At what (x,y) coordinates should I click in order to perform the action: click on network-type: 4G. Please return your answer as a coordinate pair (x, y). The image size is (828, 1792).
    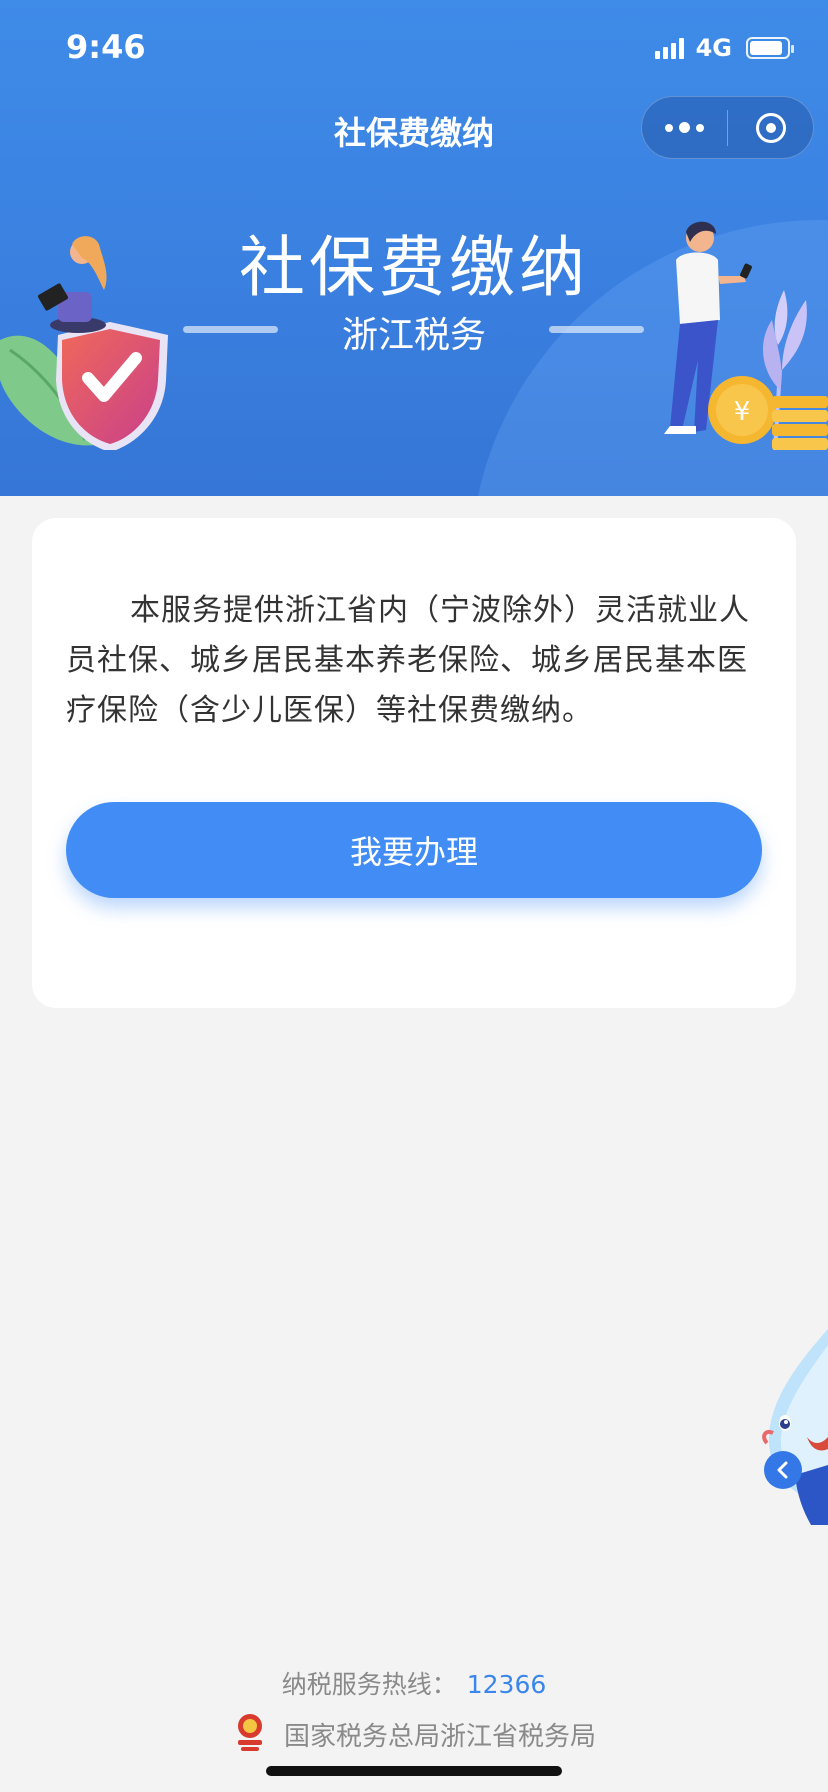
    Looking at the image, I should click on (713, 48).